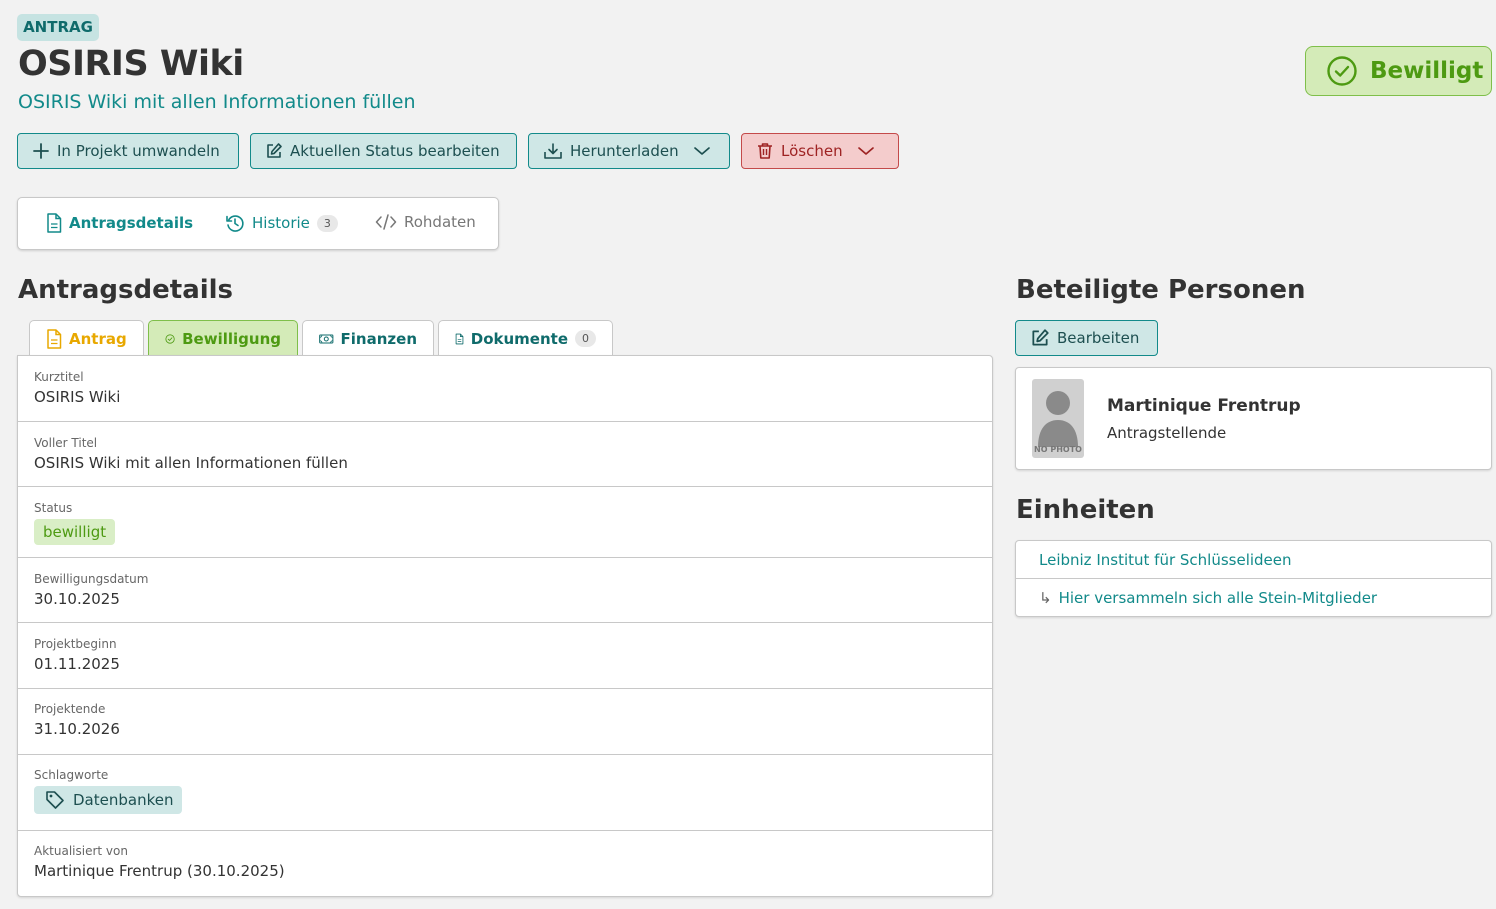 The image size is (1496, 909). I want to click on field-label: Projektende, so click(70, 709).